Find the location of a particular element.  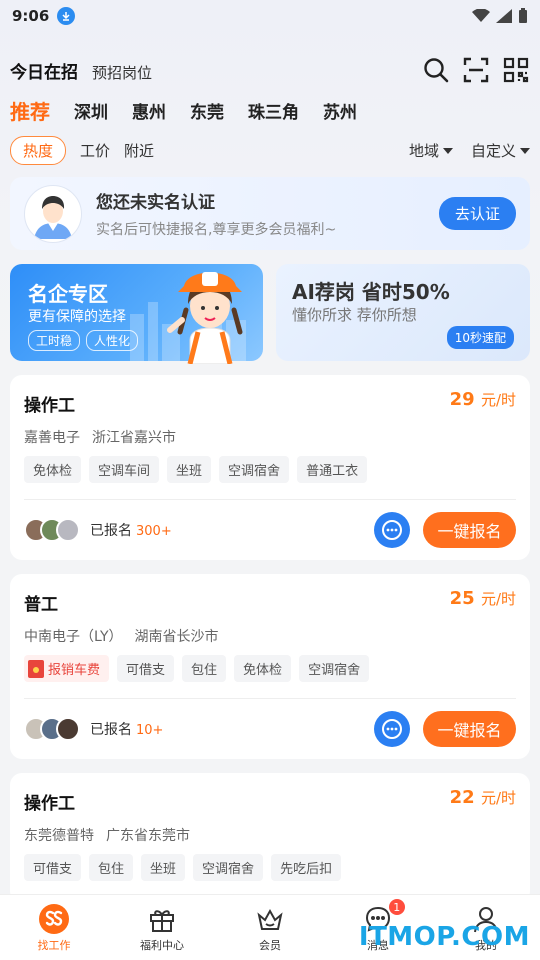

ai-match-badge: 10秒速配 is located at coordinates (480, 337).